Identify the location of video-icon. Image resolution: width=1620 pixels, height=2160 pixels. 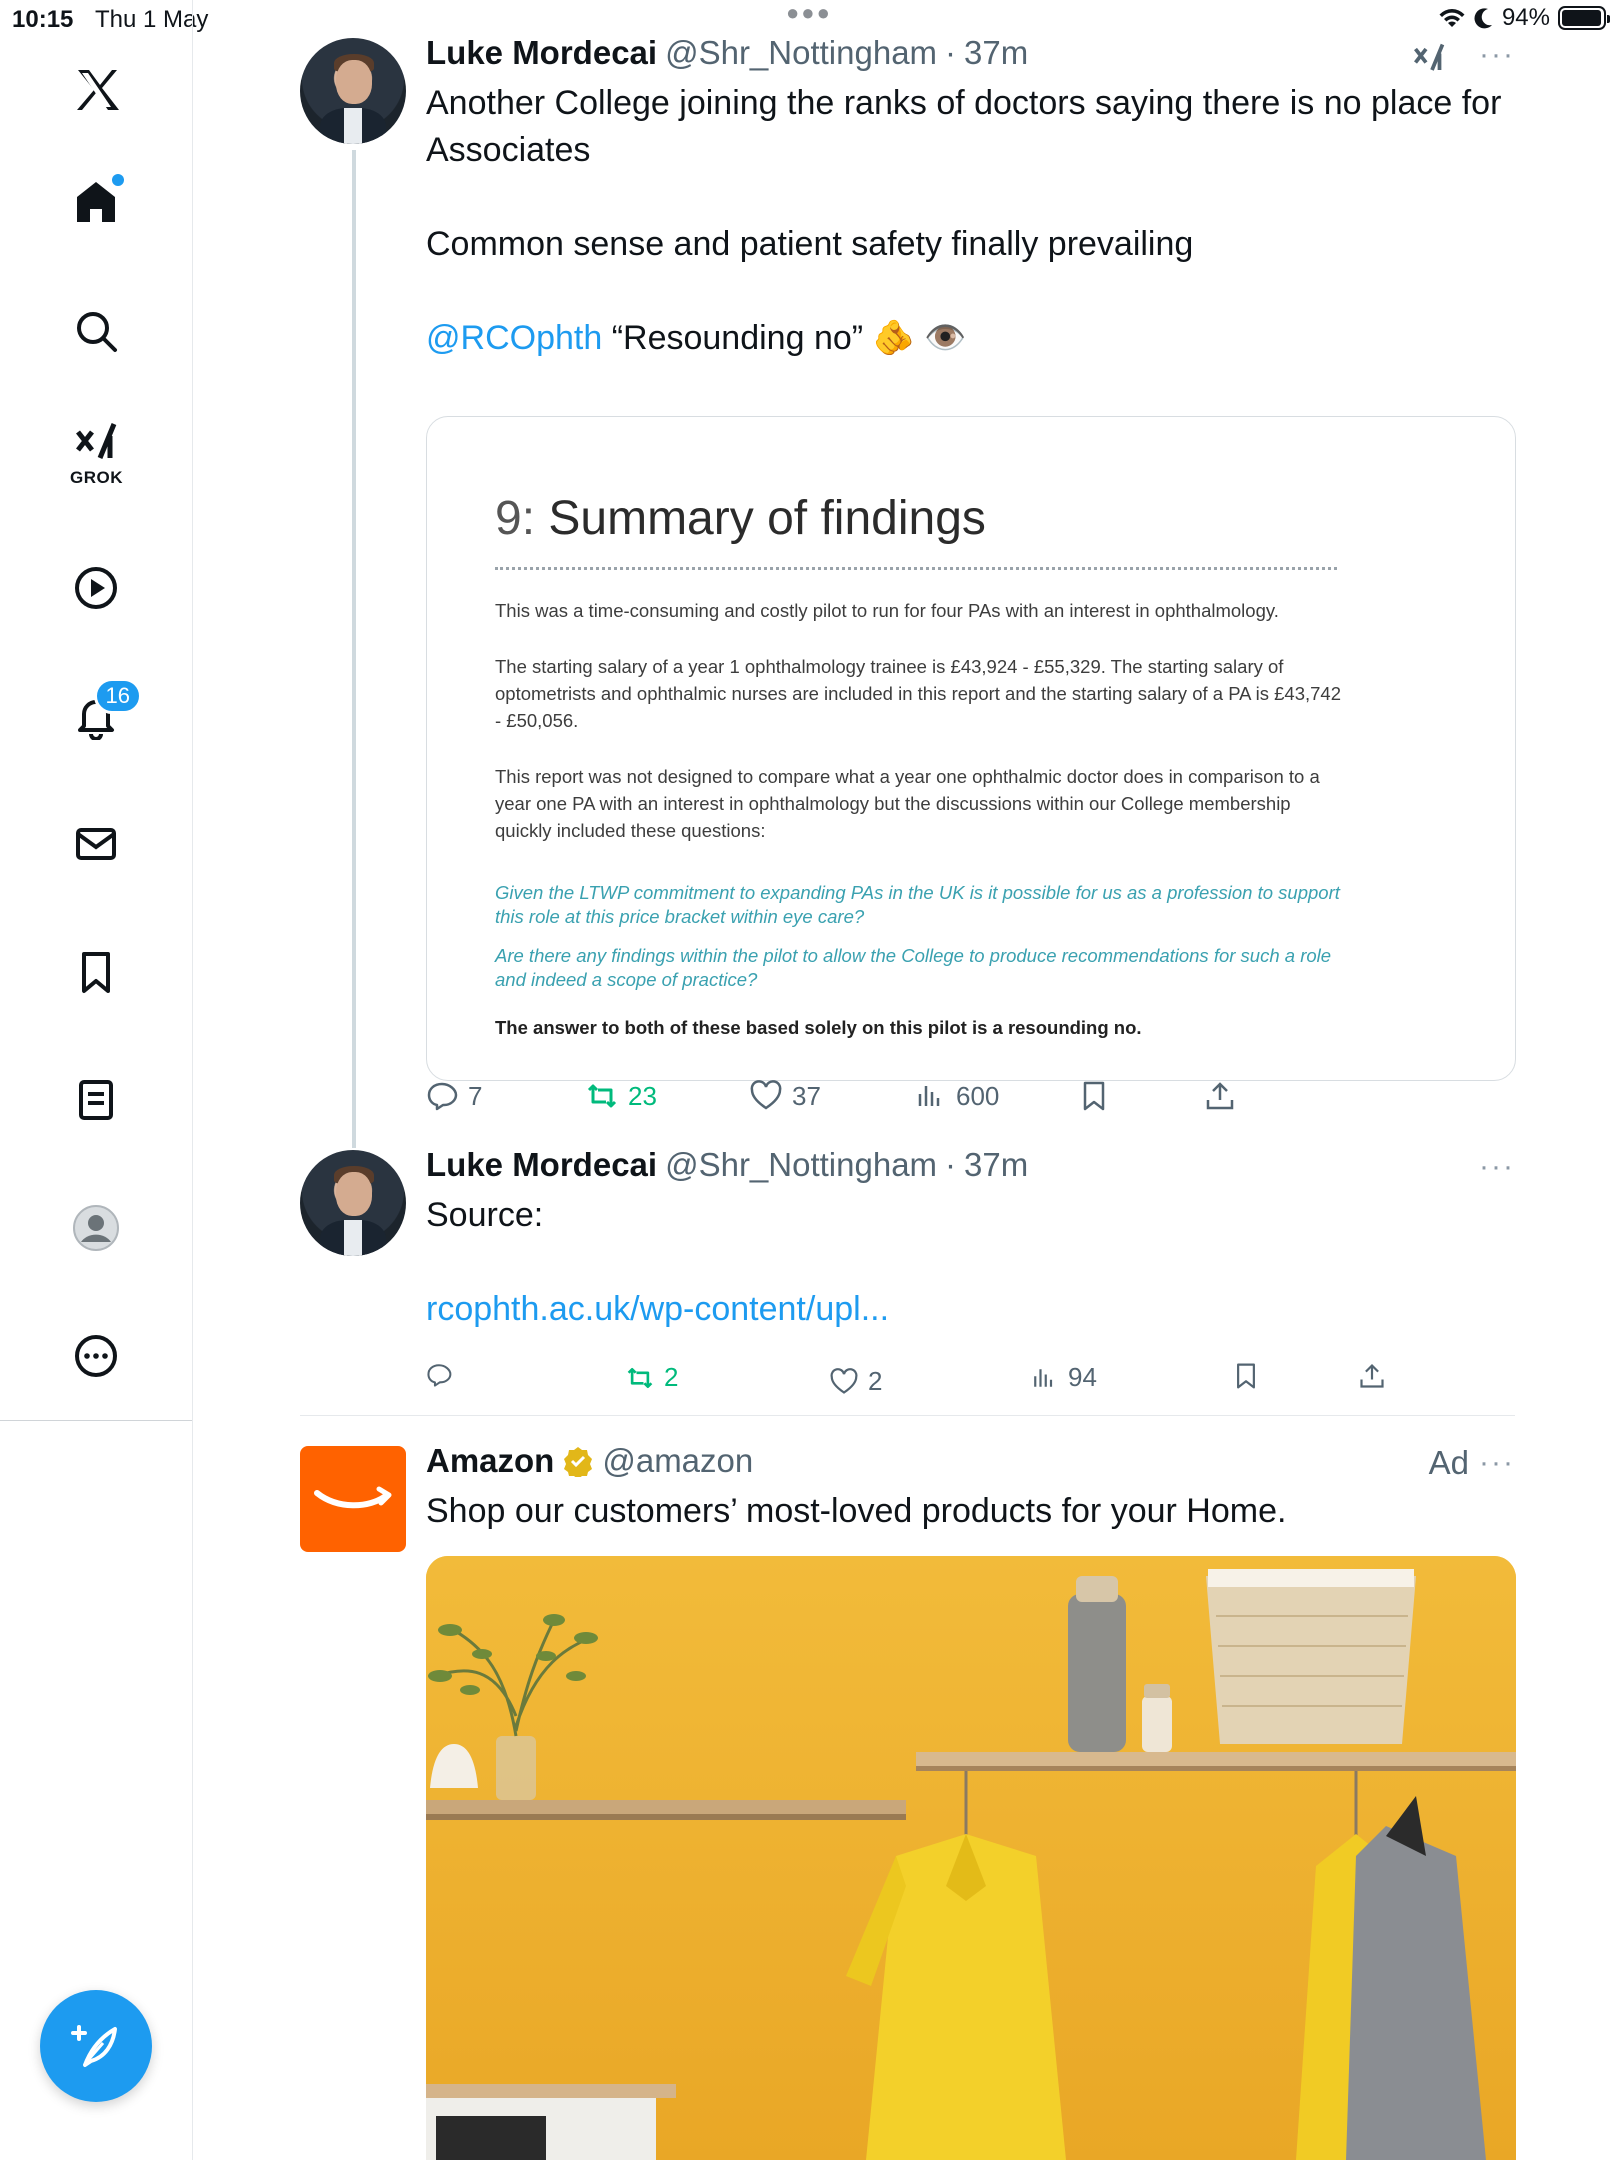
(96, 588).